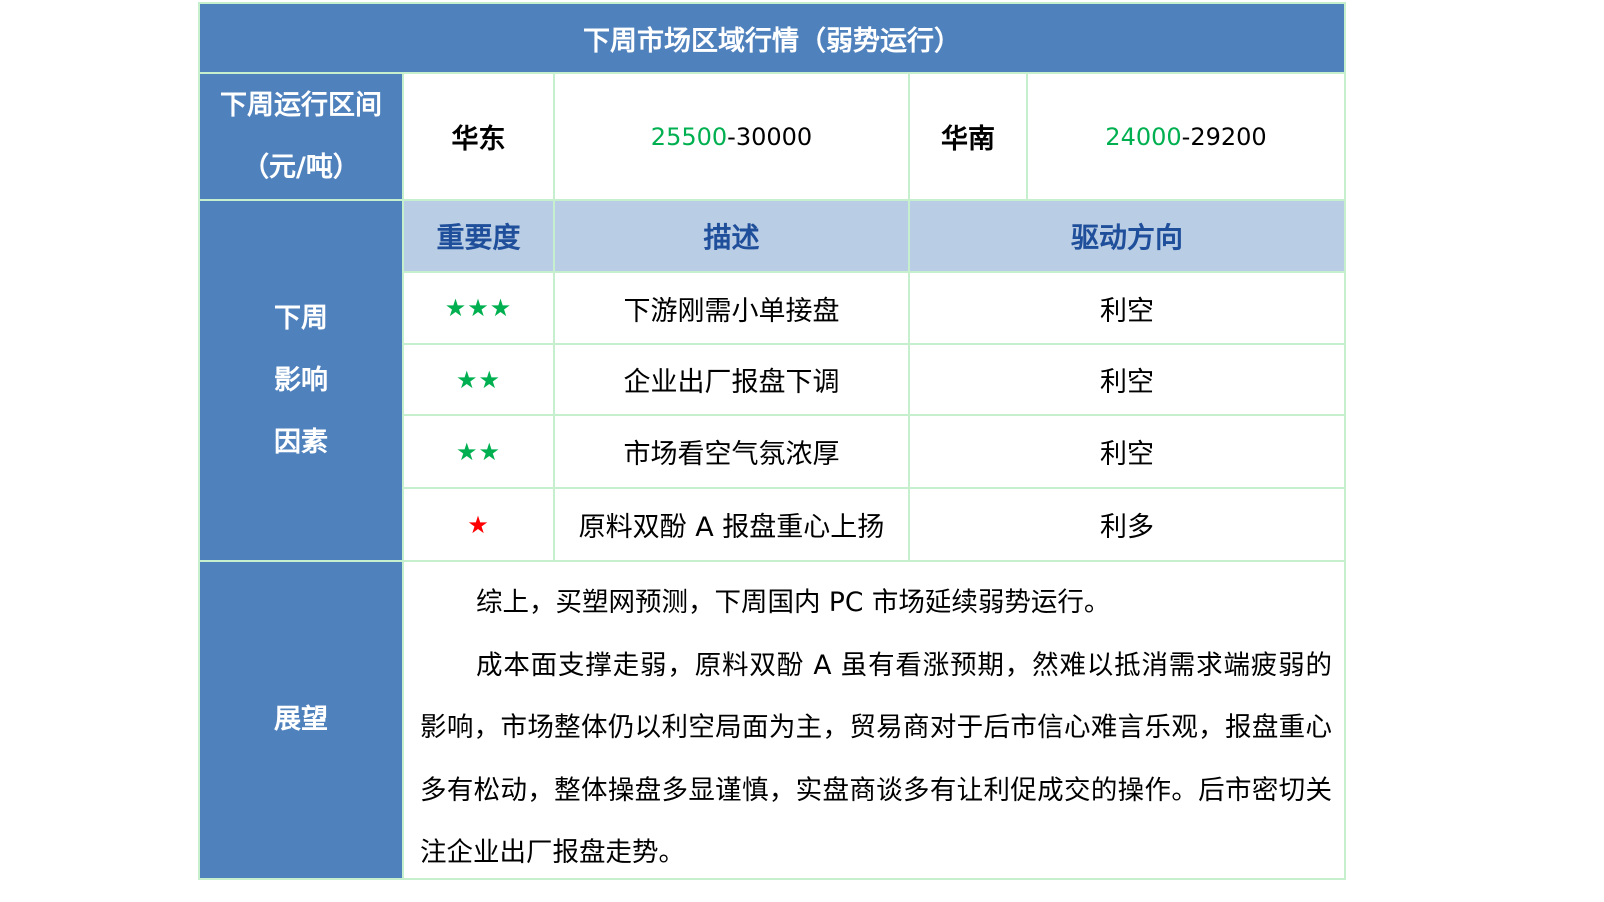 The height and width of the screenshot is (902, 1604). What do you see at coordinates (301, 720) in the screenshot?
I see `outlook-label: 展望` at bounding box center [301, 720].